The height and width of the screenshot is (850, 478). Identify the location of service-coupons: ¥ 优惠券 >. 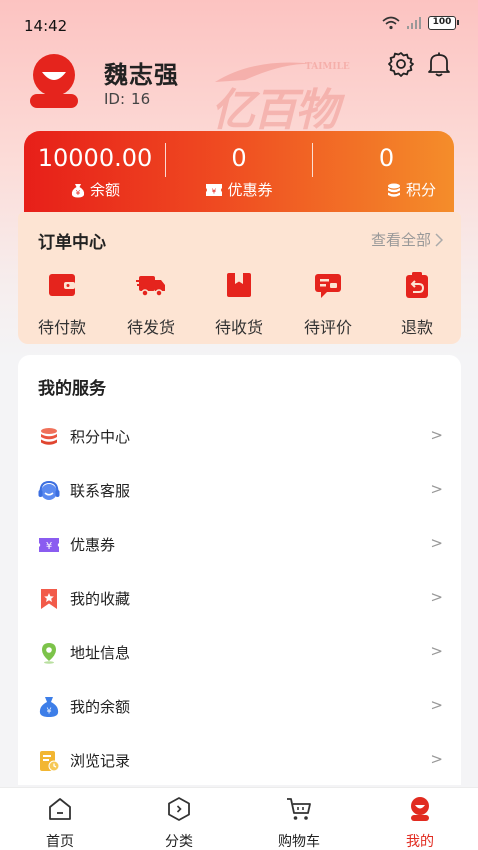
(239, 544).